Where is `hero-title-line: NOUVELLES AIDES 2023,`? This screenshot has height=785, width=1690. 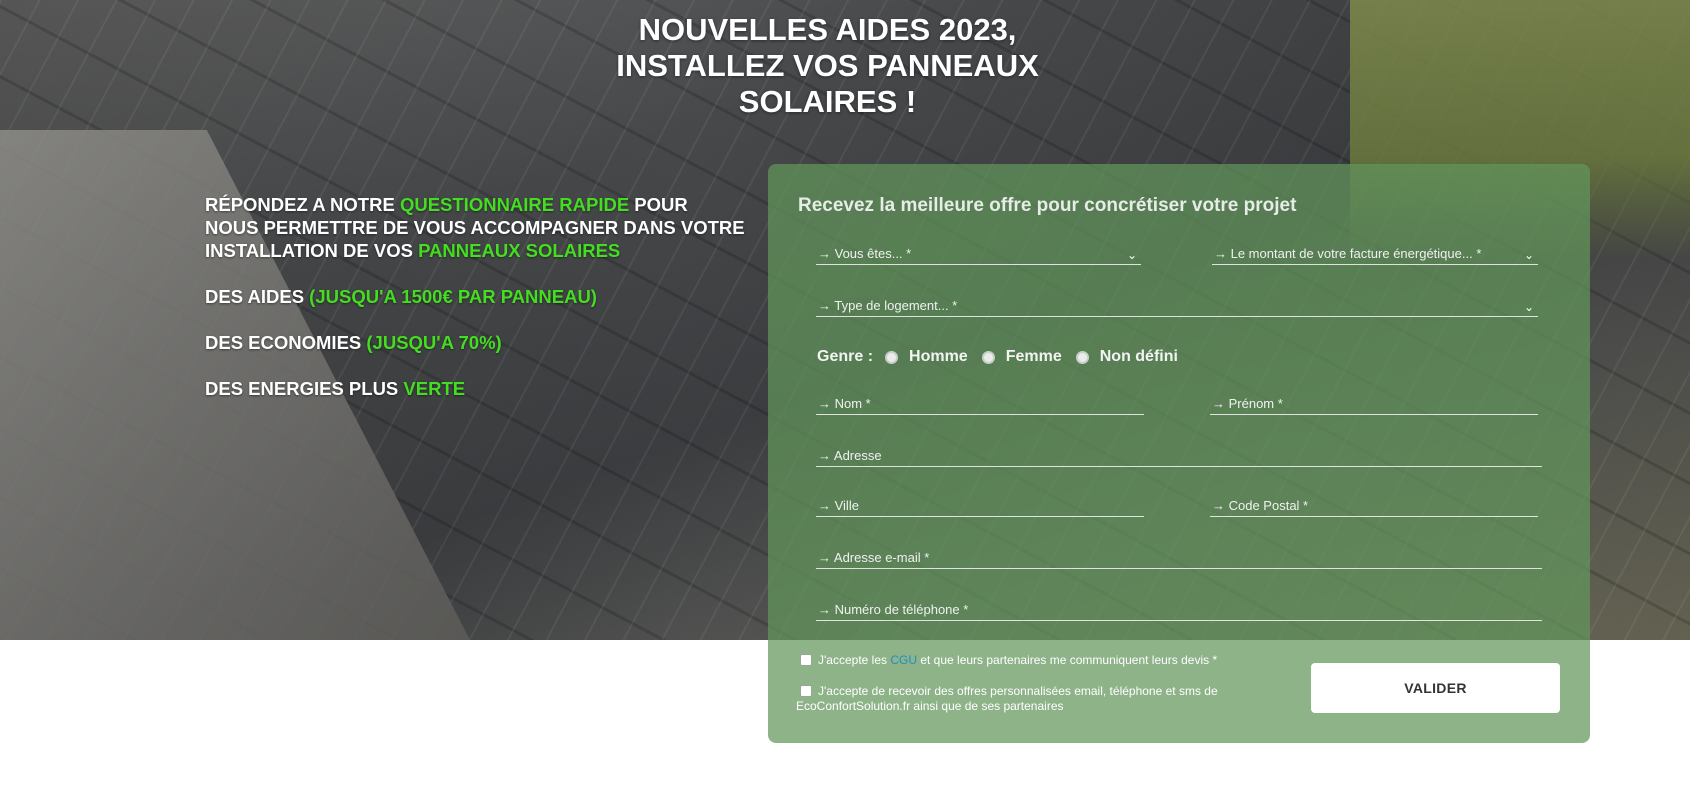 hero-title-line: NOUVELLES AIDES 2023, is located at coordinates (827, 29).